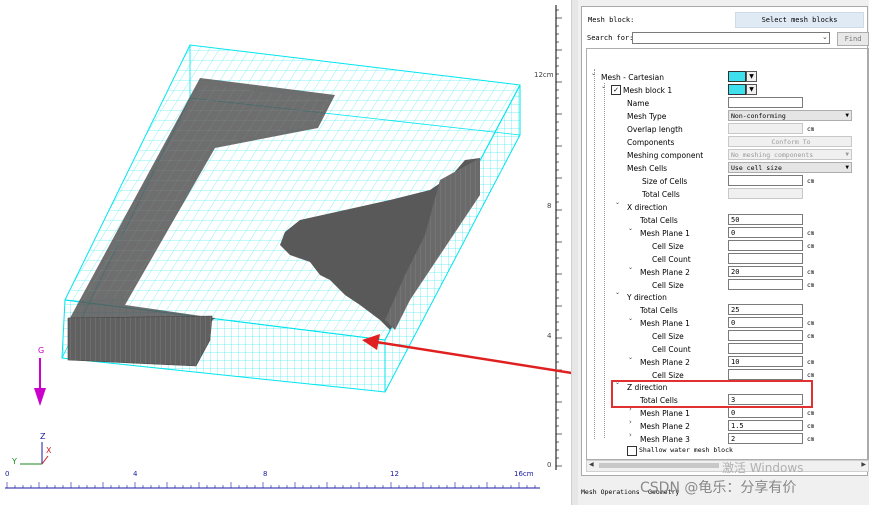  Describe the element at coordinates (630, 435) in the screenshot. I see `collapse-z-plane3-icon: ›` at that location.